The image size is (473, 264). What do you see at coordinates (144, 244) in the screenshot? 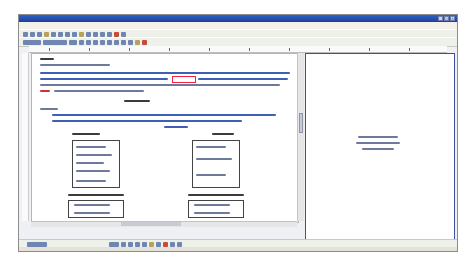
I see `oval-icon` at bounding box center [144, 244].